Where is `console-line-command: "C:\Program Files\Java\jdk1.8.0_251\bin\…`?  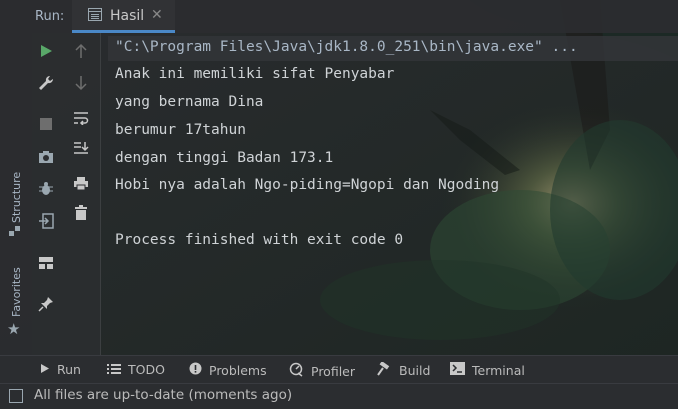 console-line-command: "C:\Program Files\Java\jdk1.8.0_251\bin\… is located at coordinates (346, 47).